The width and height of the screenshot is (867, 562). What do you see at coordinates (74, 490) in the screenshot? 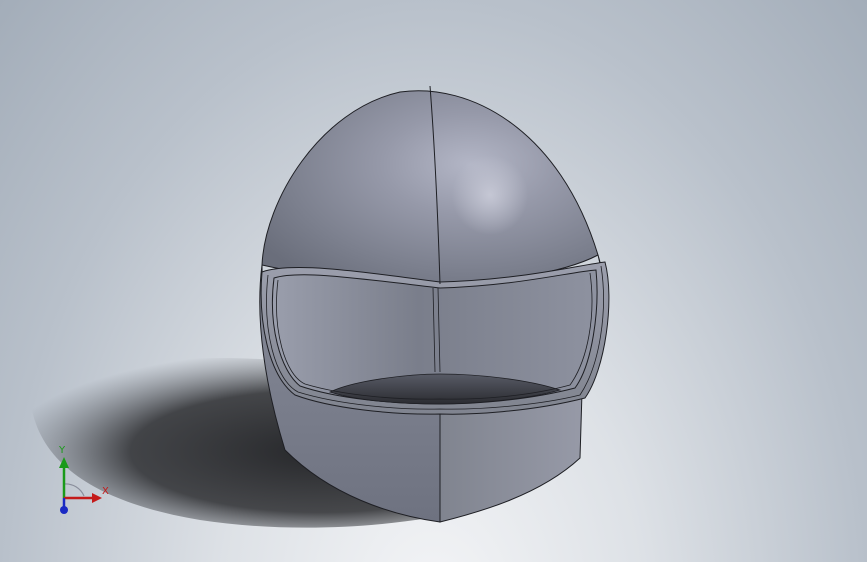
I see `triad-arc` at bounding box center [74, 490].